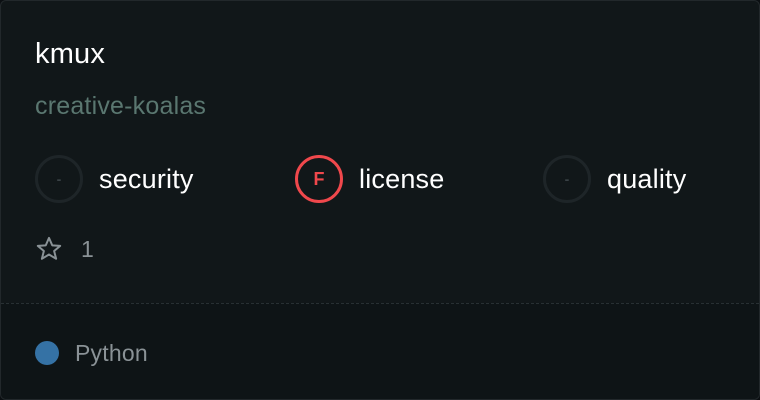 This screenshot has height=400, width=760. What do you see at coordinates (567, 179) in the screenshot?
I see `quality-grade-badge: -` at bounding box center [567, 179].